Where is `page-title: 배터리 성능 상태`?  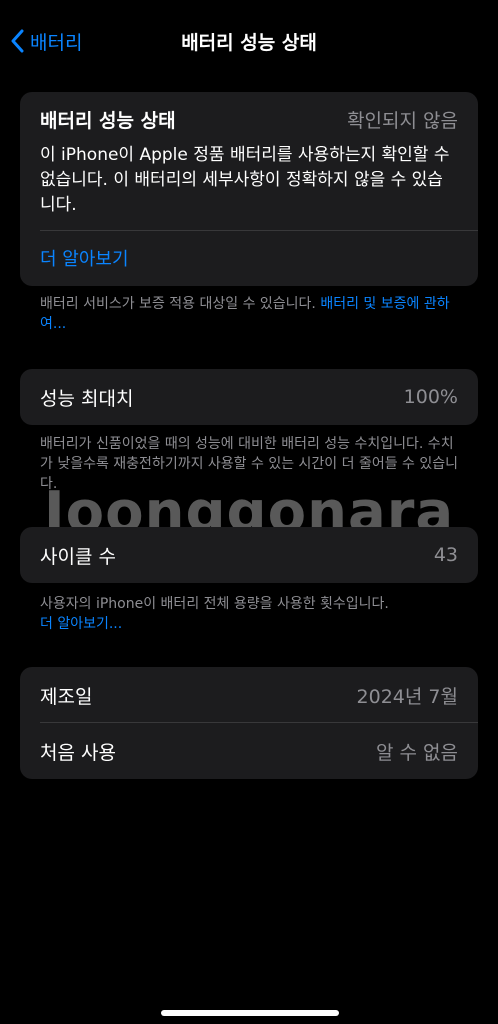 page-title: 배터리 성능 상태 is located at coordinates (249, 43).